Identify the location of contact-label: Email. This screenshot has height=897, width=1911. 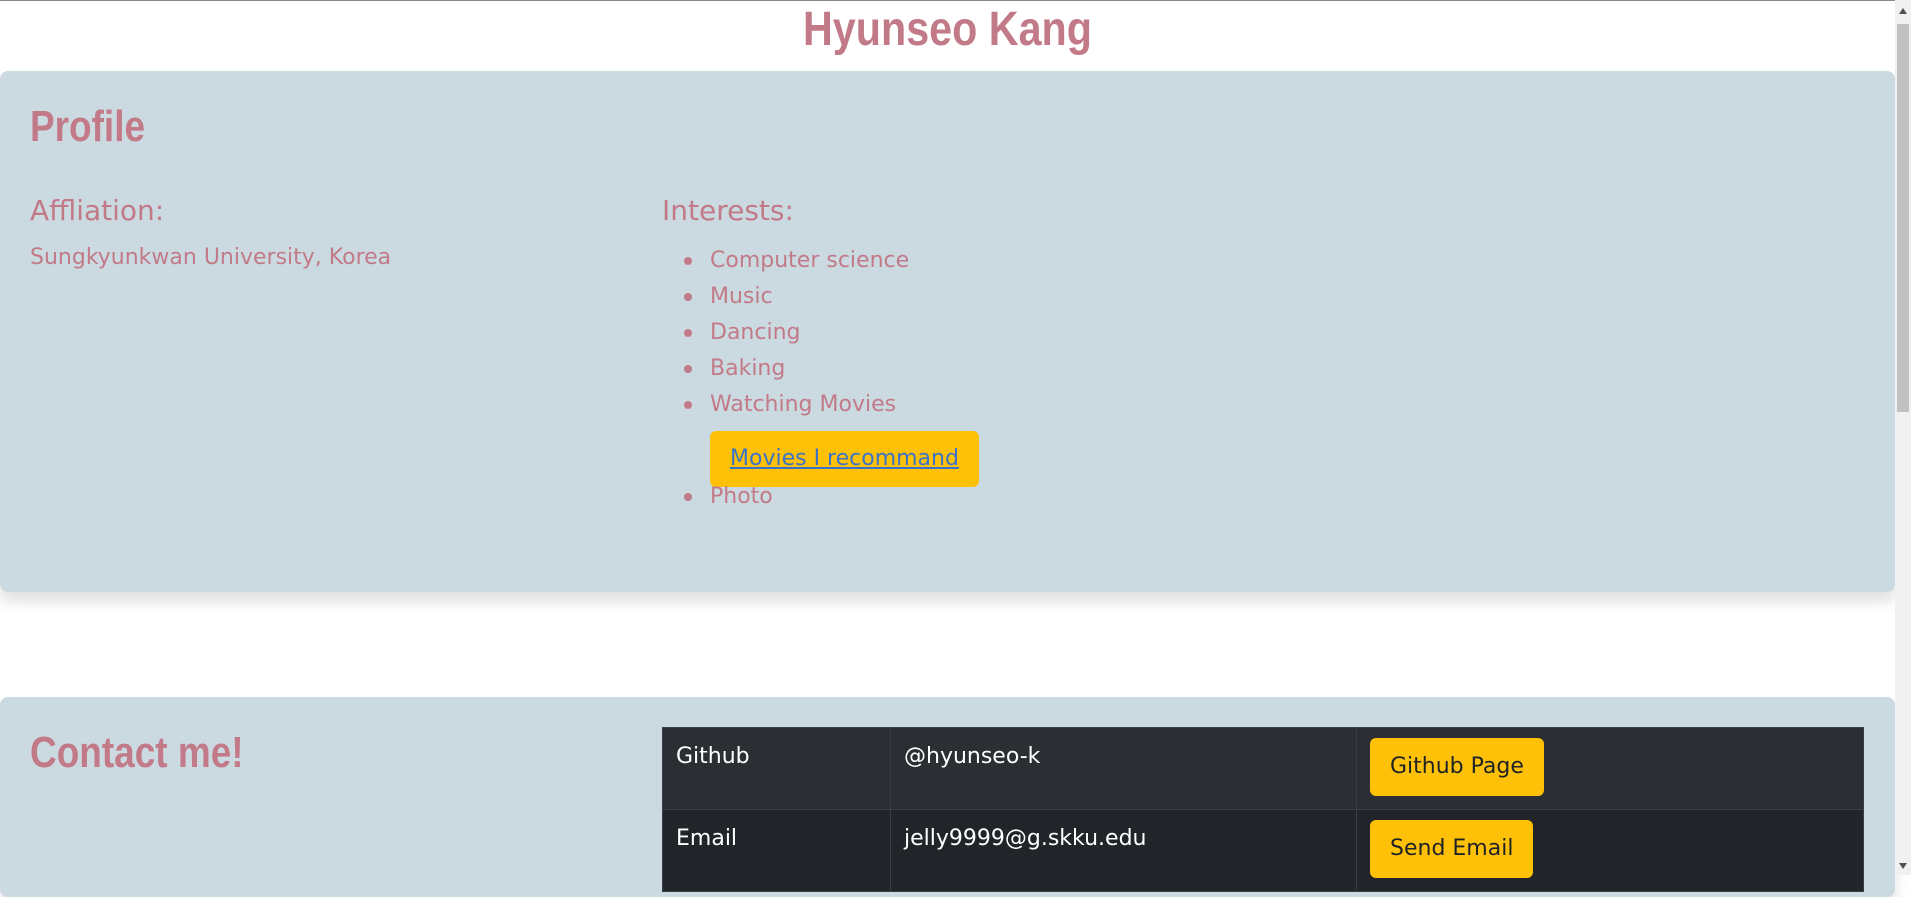
(776, 850).